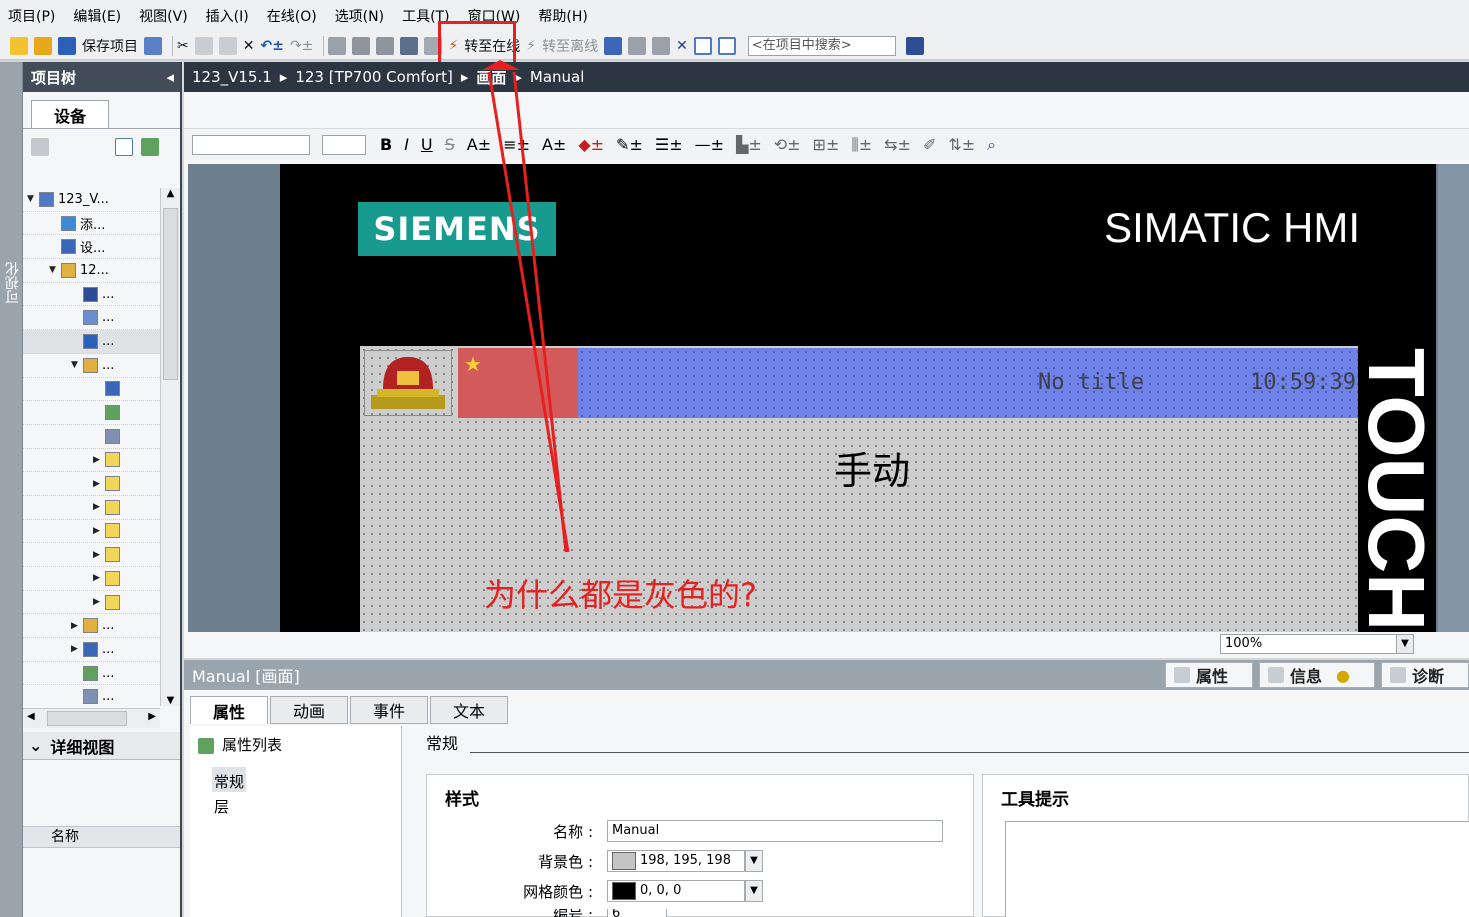 This screenshot has width=1469, height=917. I want to click on compare-icon, so click(661, 45).